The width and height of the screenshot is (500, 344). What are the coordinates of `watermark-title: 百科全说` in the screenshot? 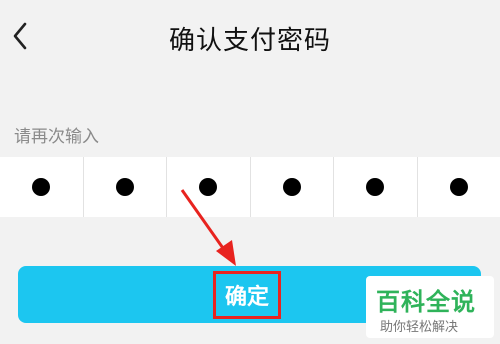 It's located at (426, 302).